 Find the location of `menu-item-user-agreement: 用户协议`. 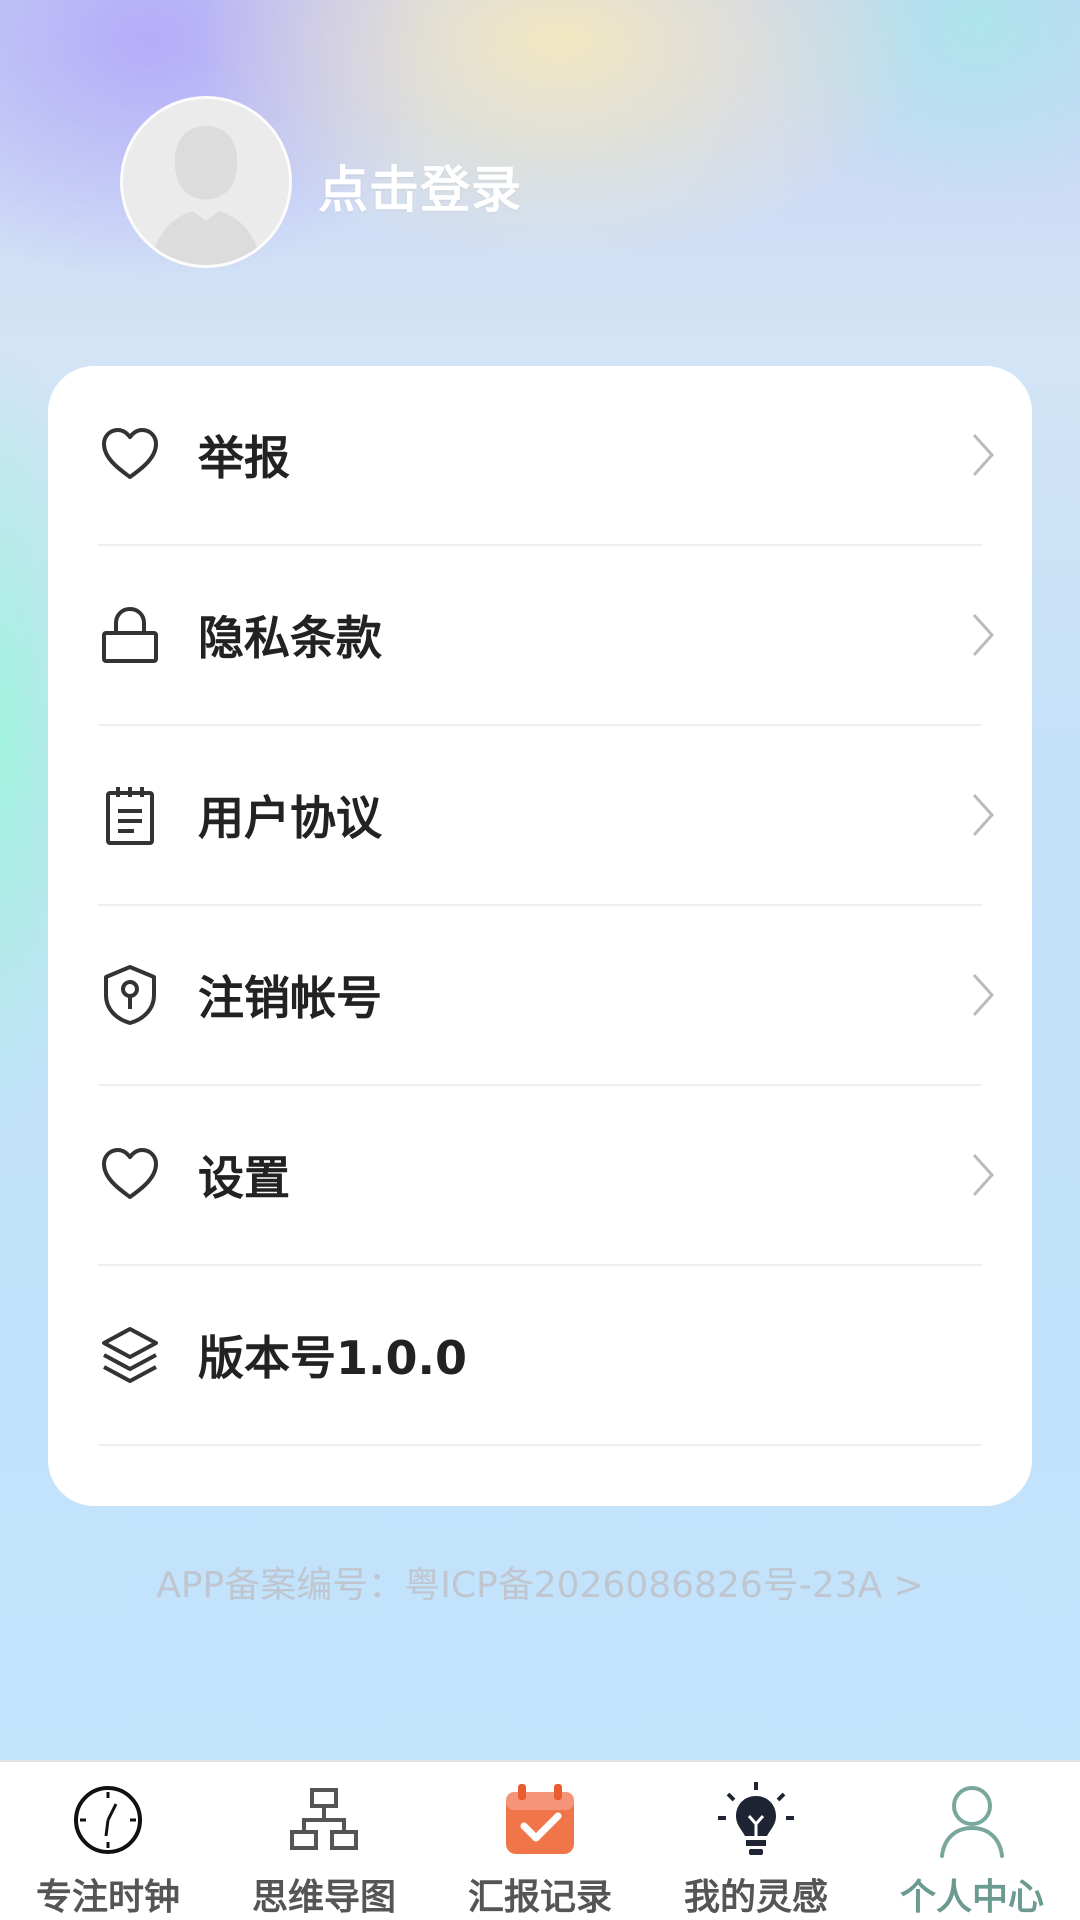

menu-item-user-agreement: 用户协议 is located at coordinates (546, 816).